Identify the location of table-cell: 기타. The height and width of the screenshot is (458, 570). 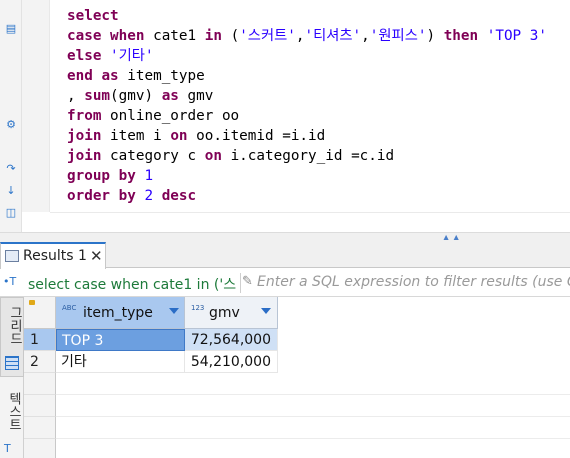
(120, 362).